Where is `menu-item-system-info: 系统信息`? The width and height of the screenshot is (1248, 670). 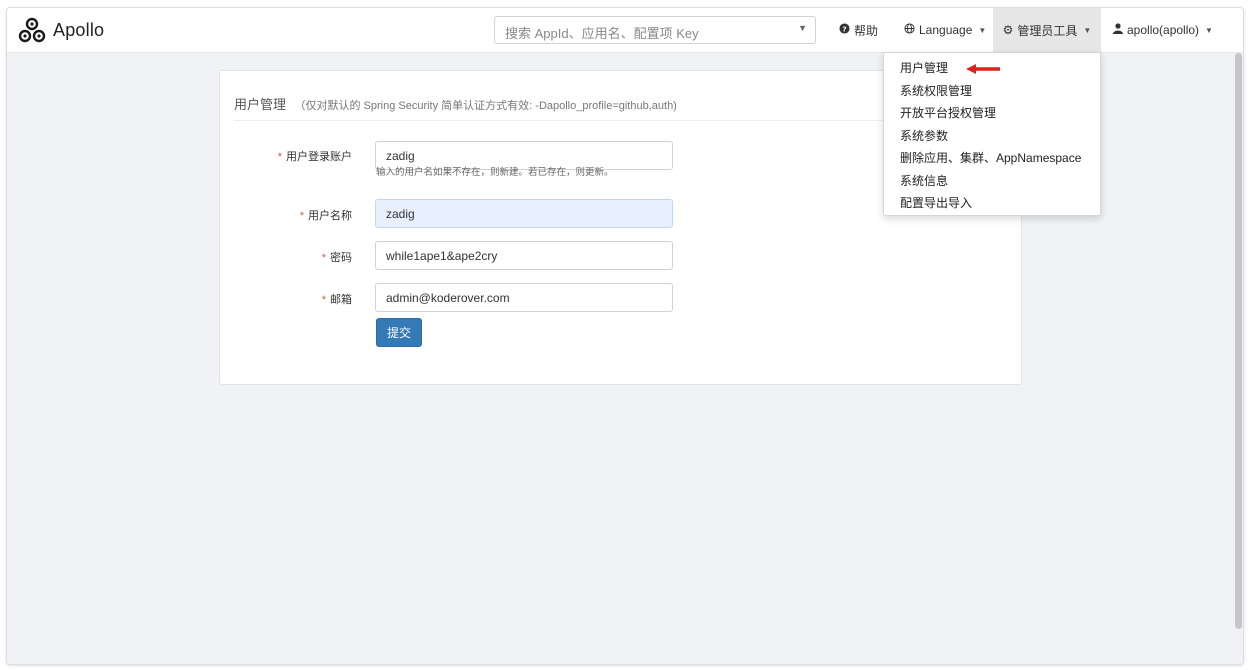 menu-item-system-info: 系统信息 is located at coordinates (992, 181).